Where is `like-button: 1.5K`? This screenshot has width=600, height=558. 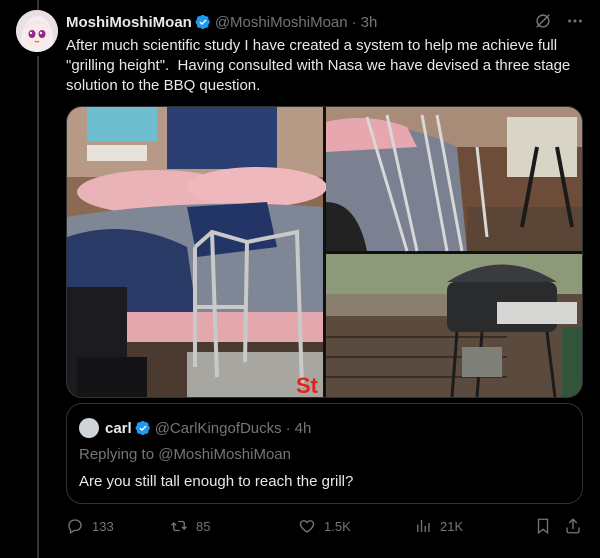
like-button: 1.5K is located at coordinates (324, 526).